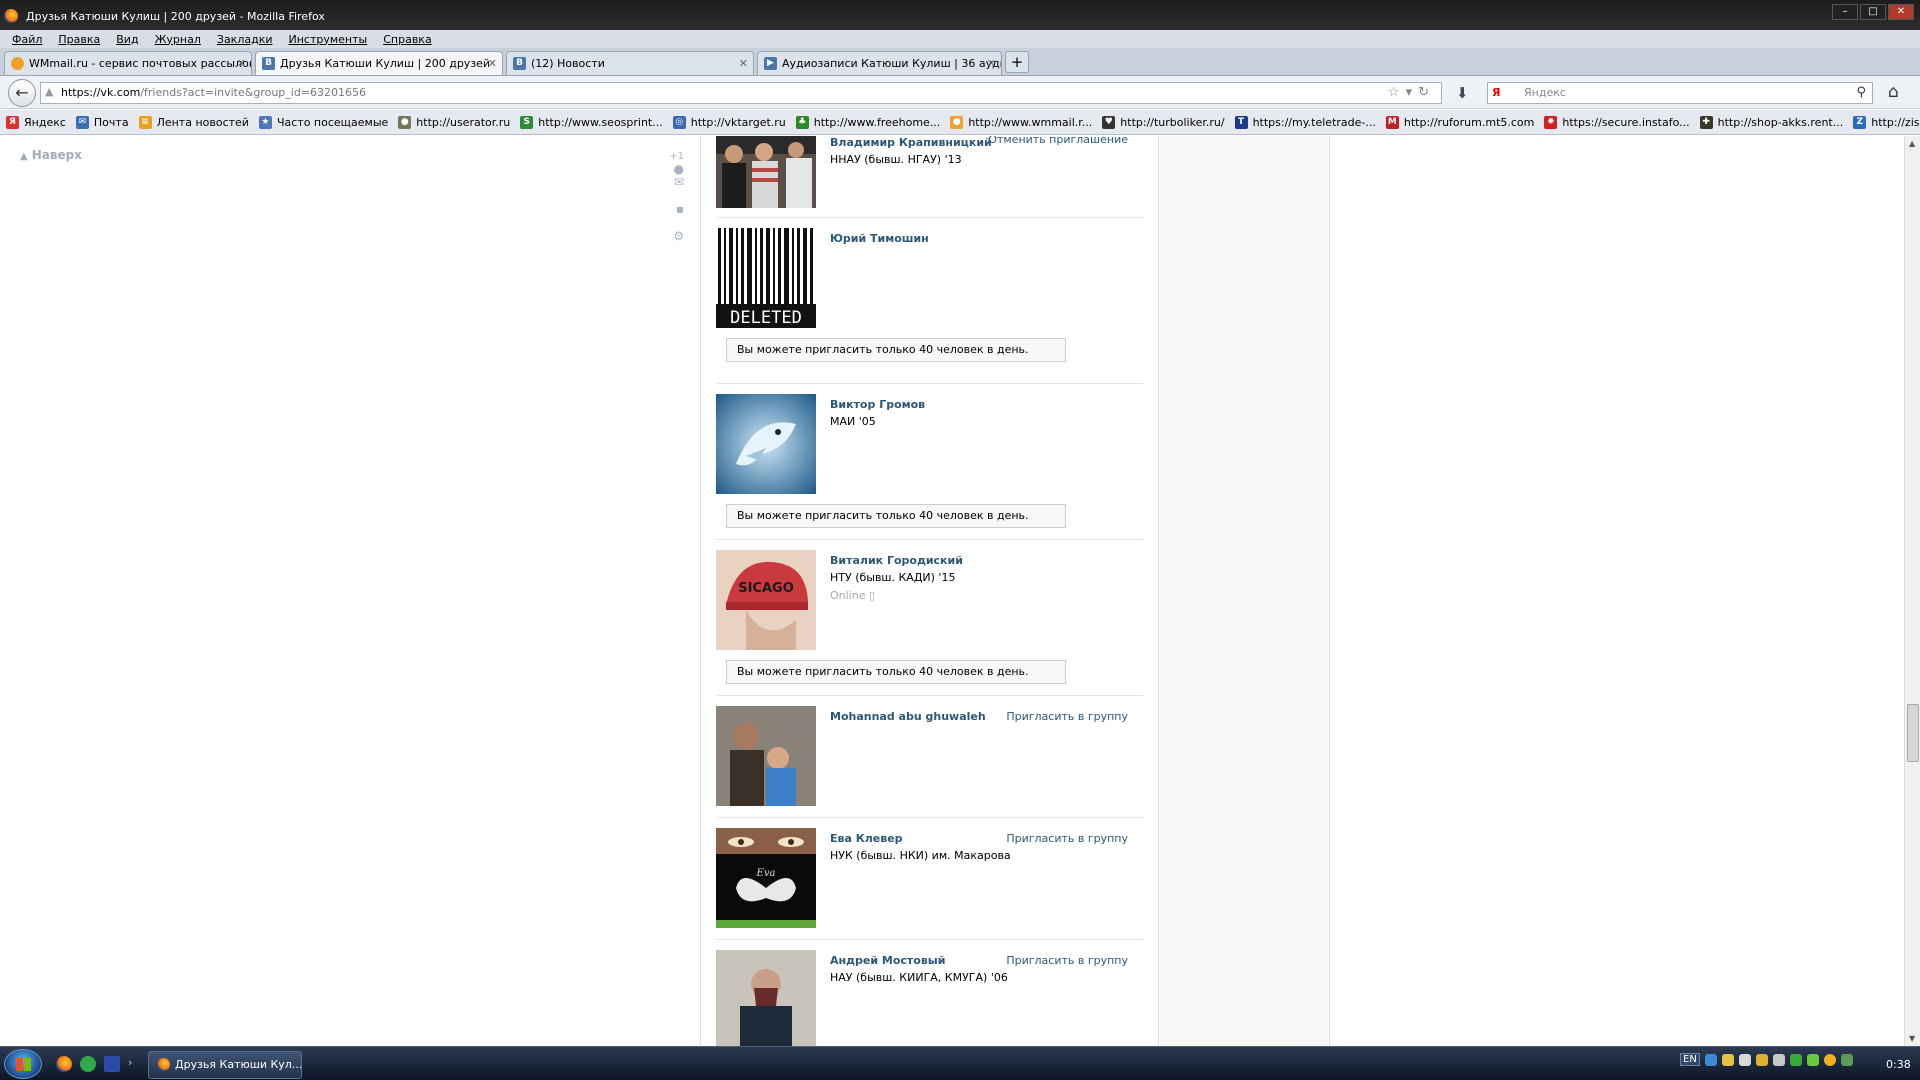  I want to click on utorrent-icon, so click(88, 1064).